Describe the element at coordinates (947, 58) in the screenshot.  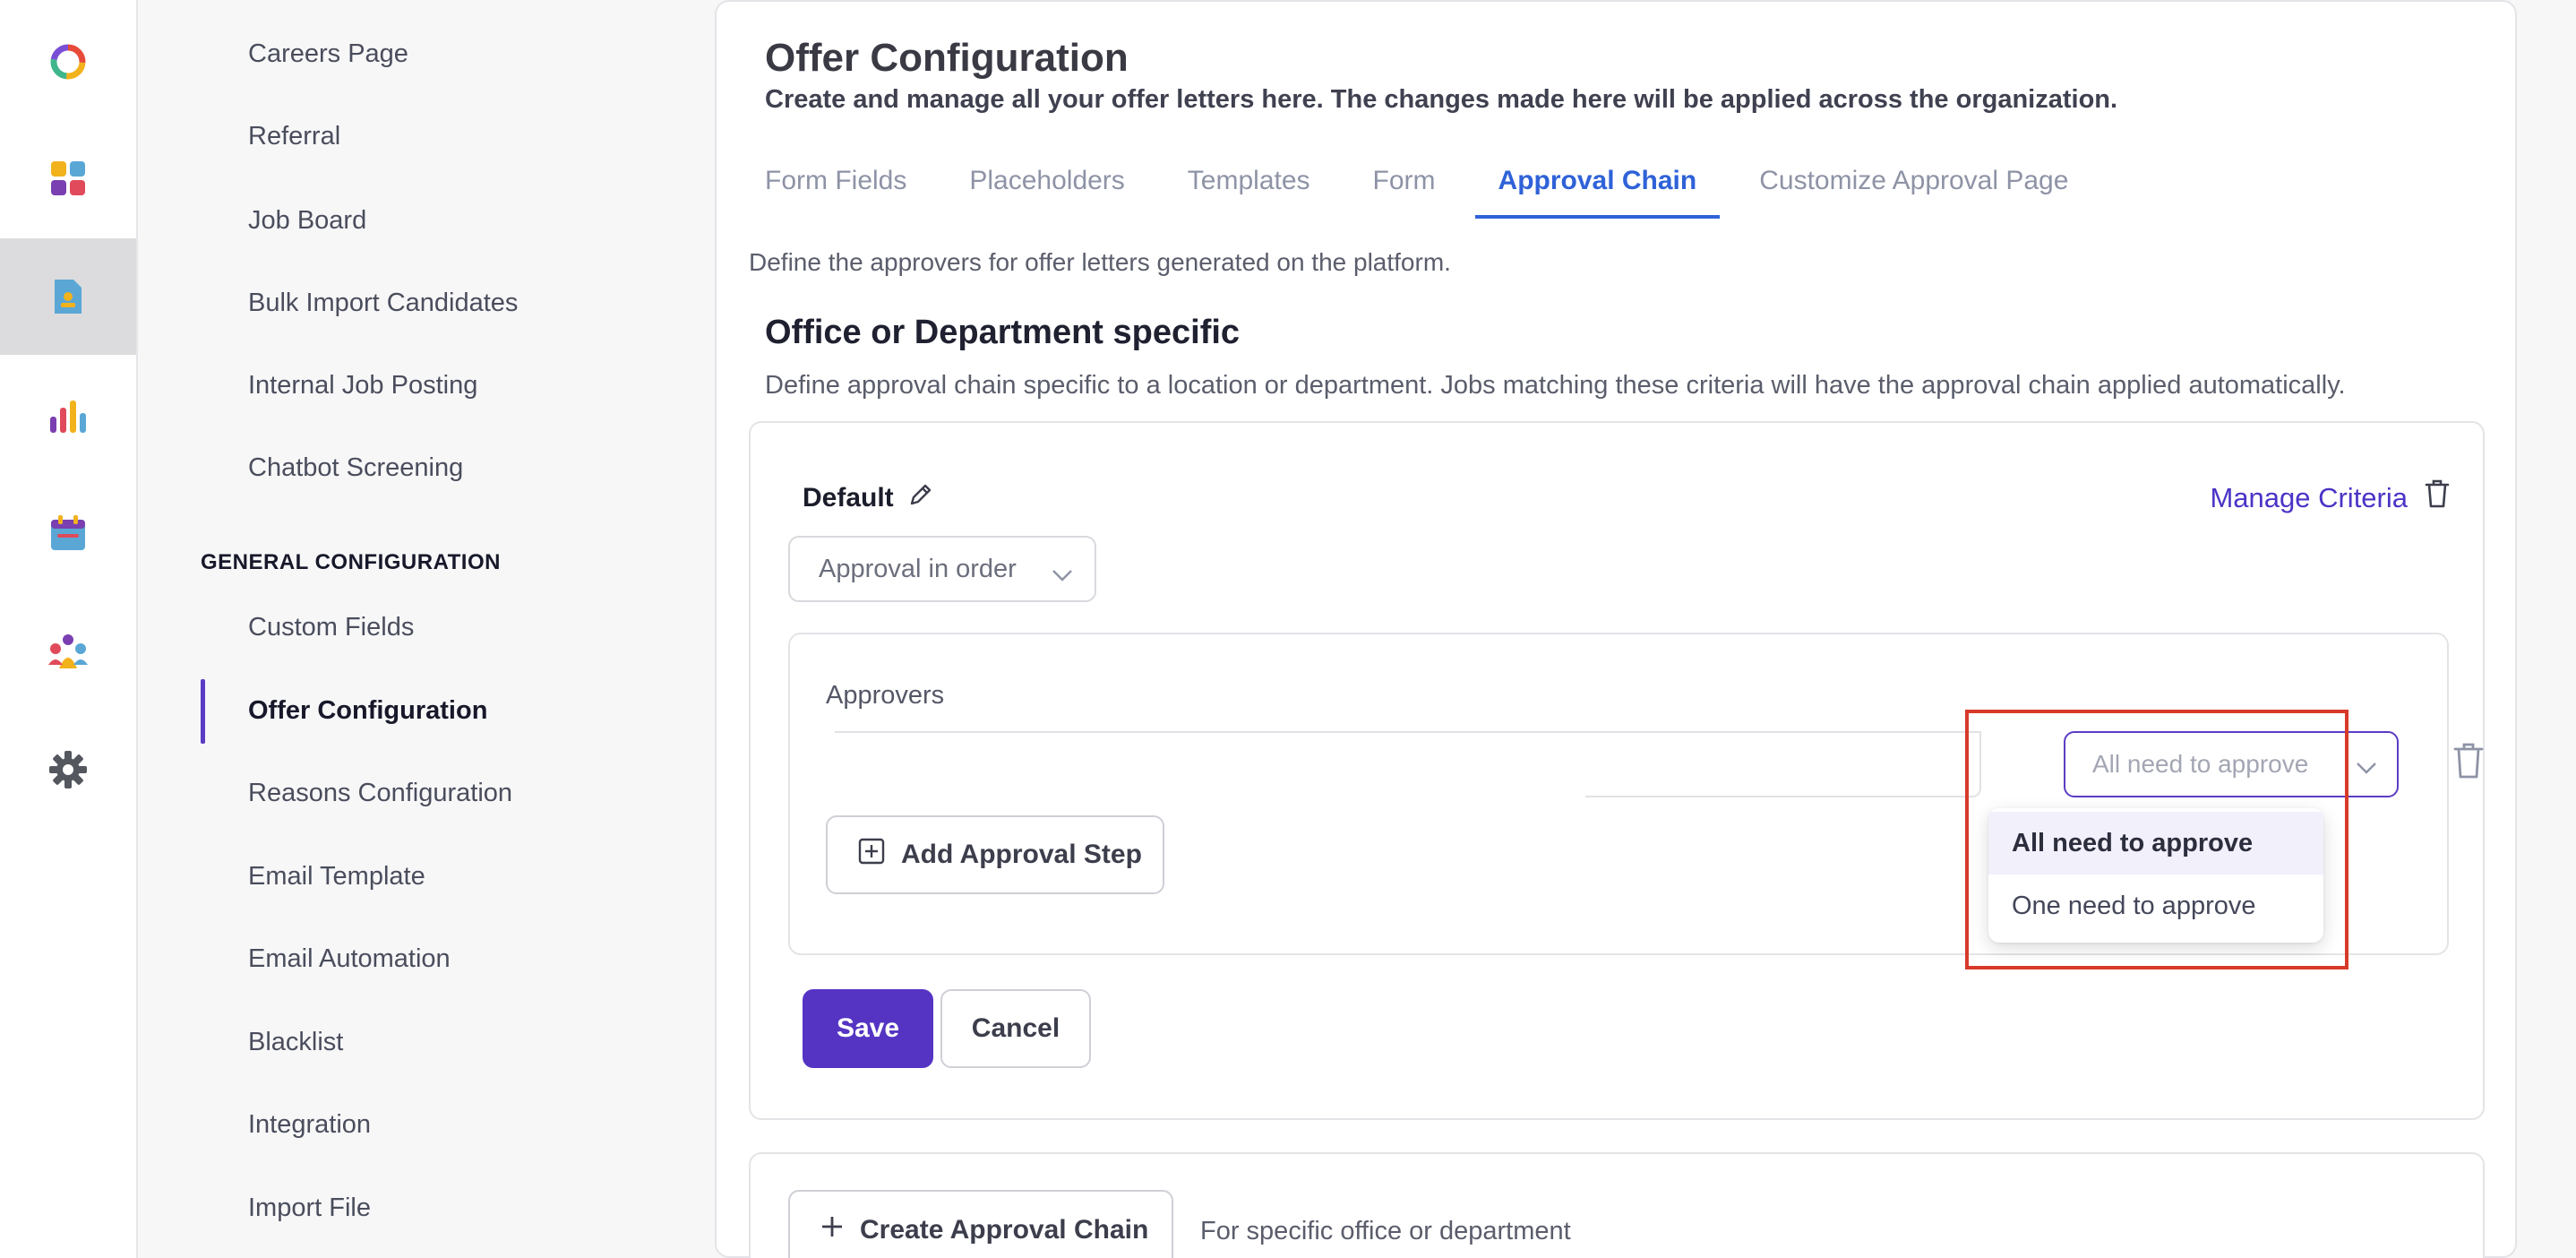
I see `page-title: Offer Configuration` at that location.